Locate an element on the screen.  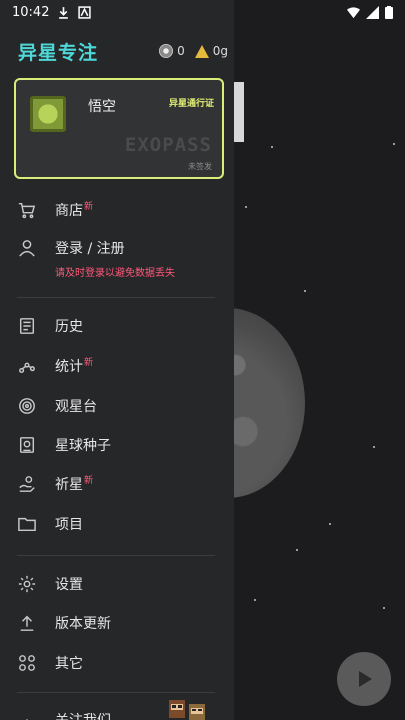
gem-count: 0g is located at coordinates (220, 51).